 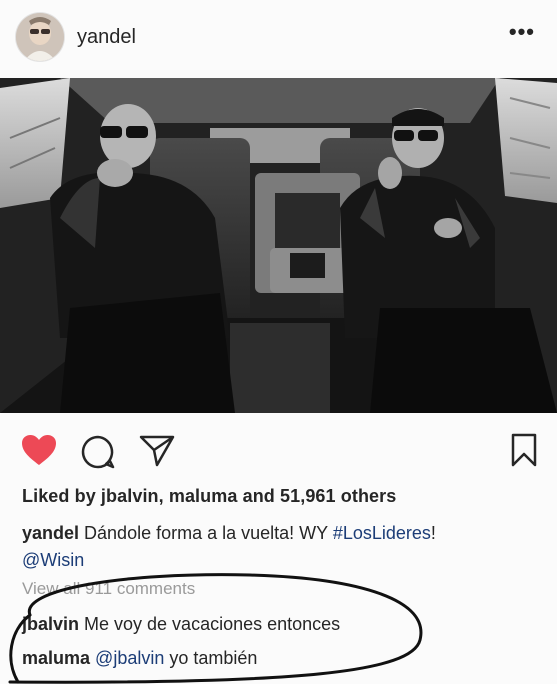 What do you see at coordinates (433, 533) in the screenshot?
I see `caption-after: !` at bounding box center [433, 533].